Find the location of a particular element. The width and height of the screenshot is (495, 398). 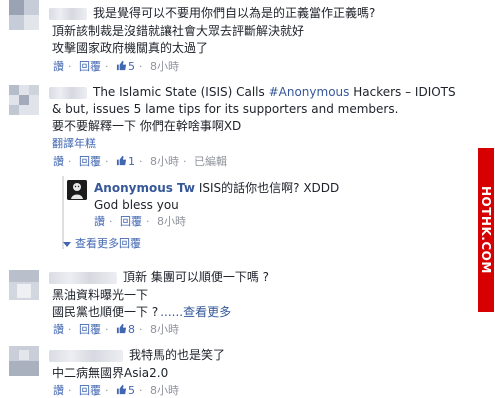

comment-actions: 讚 · 回覆 · 1 · 8小時 · 已編輯 is located at coordinates (140, 161).